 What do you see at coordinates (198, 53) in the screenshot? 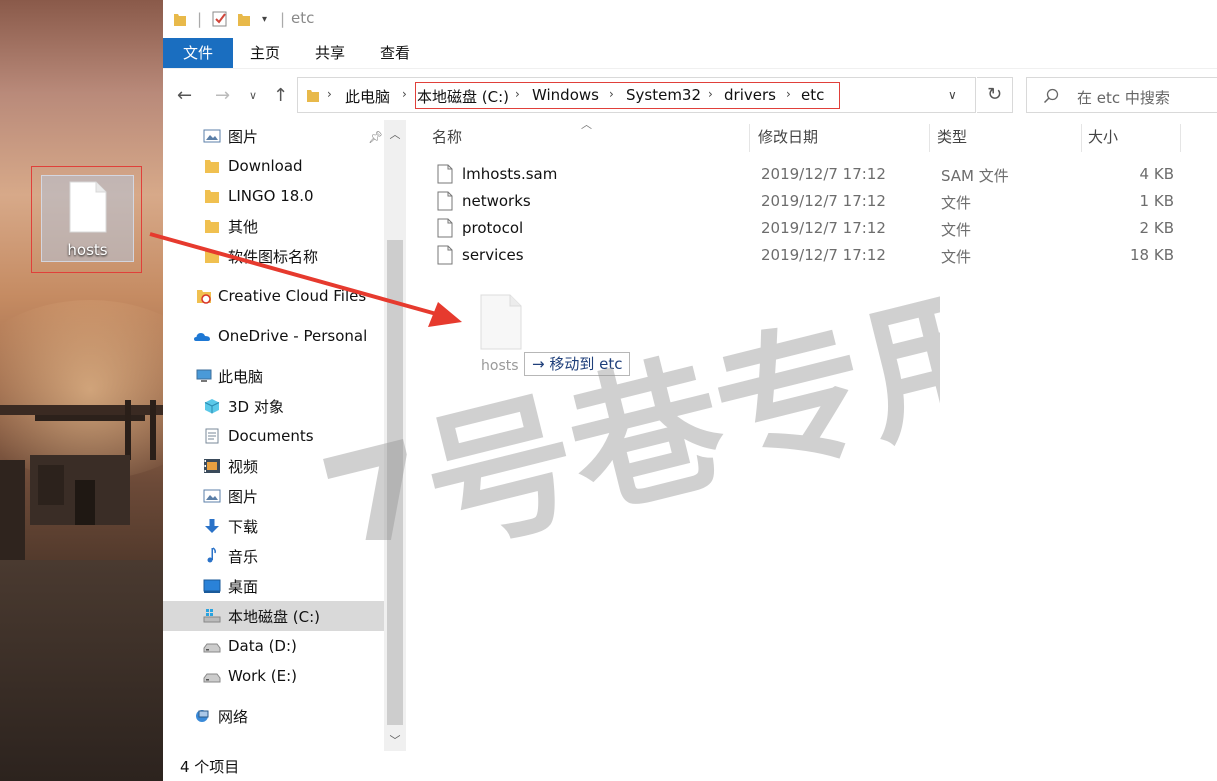
I see `tab-file: 文件` at bounding box center [198, 53].